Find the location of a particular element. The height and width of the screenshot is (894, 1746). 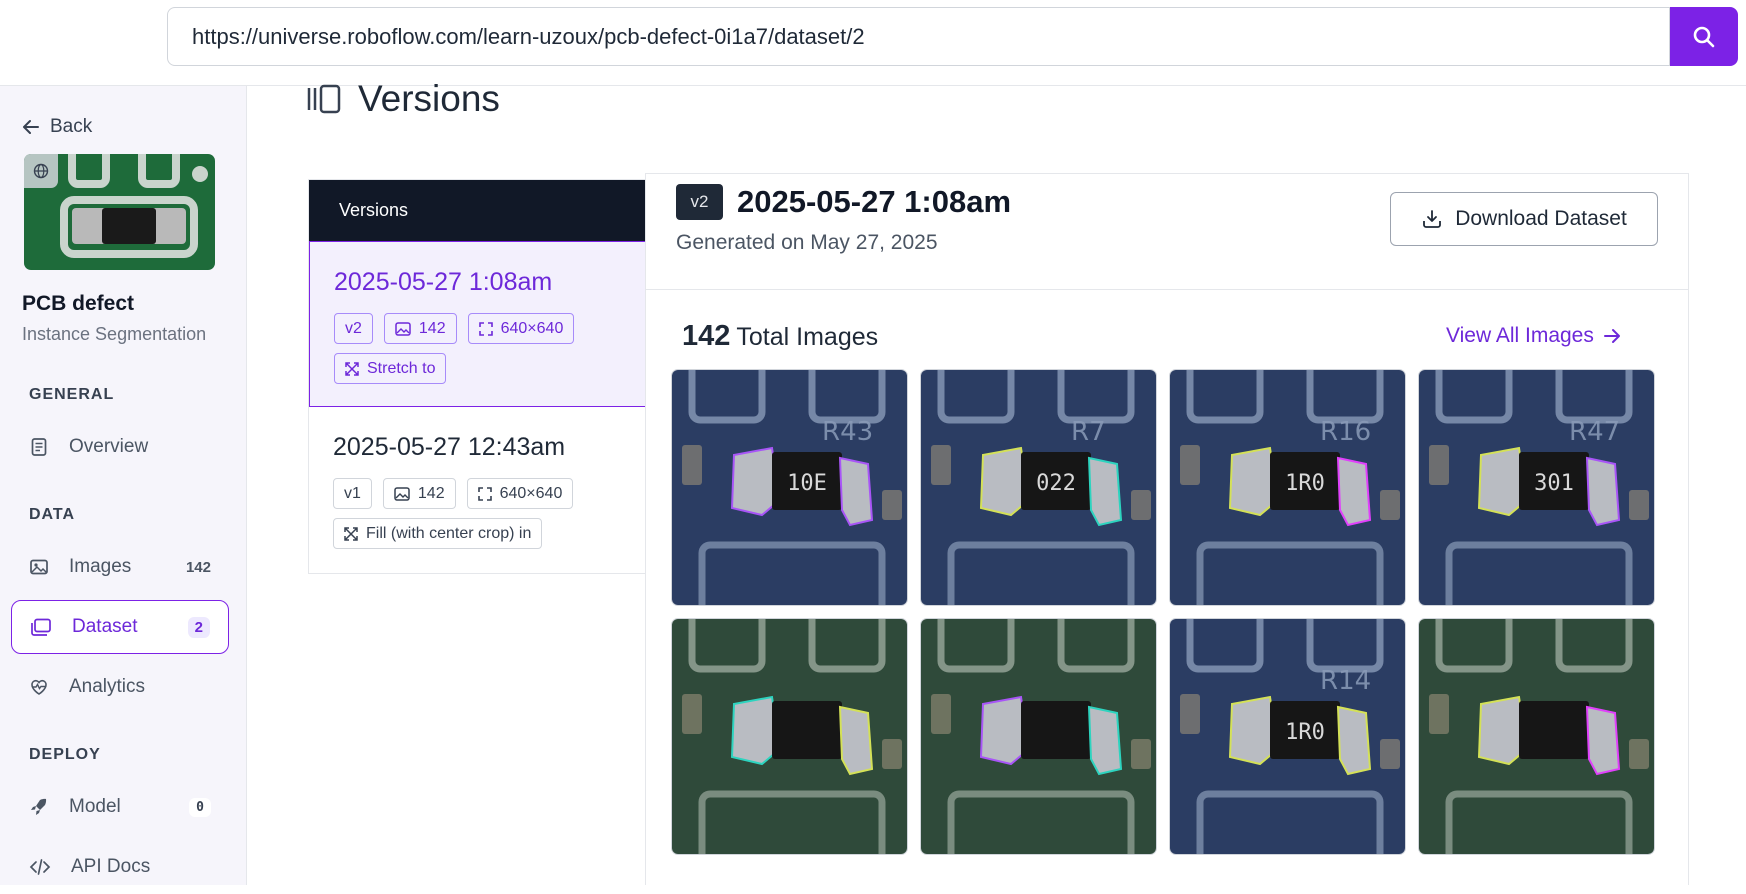

version-date: 2025-05-27 1:08am is located at coordinates (443, 282).